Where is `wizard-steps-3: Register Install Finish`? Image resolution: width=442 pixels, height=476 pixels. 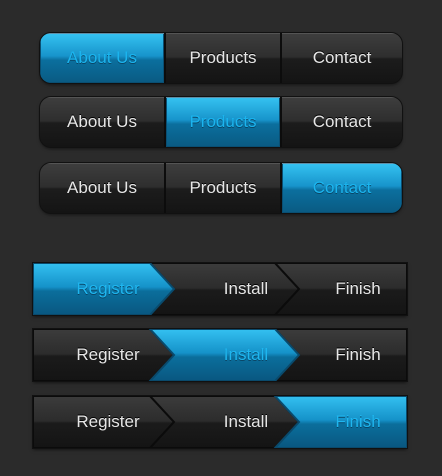 wizard-steps-3: Register Install Finish is located at coordinates (220, 422).